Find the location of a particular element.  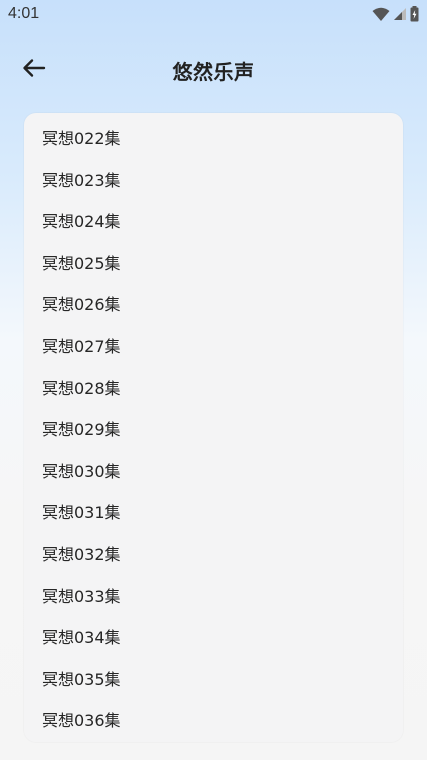

episode-item: 冥想025集 is located at coordinates (213, 264).